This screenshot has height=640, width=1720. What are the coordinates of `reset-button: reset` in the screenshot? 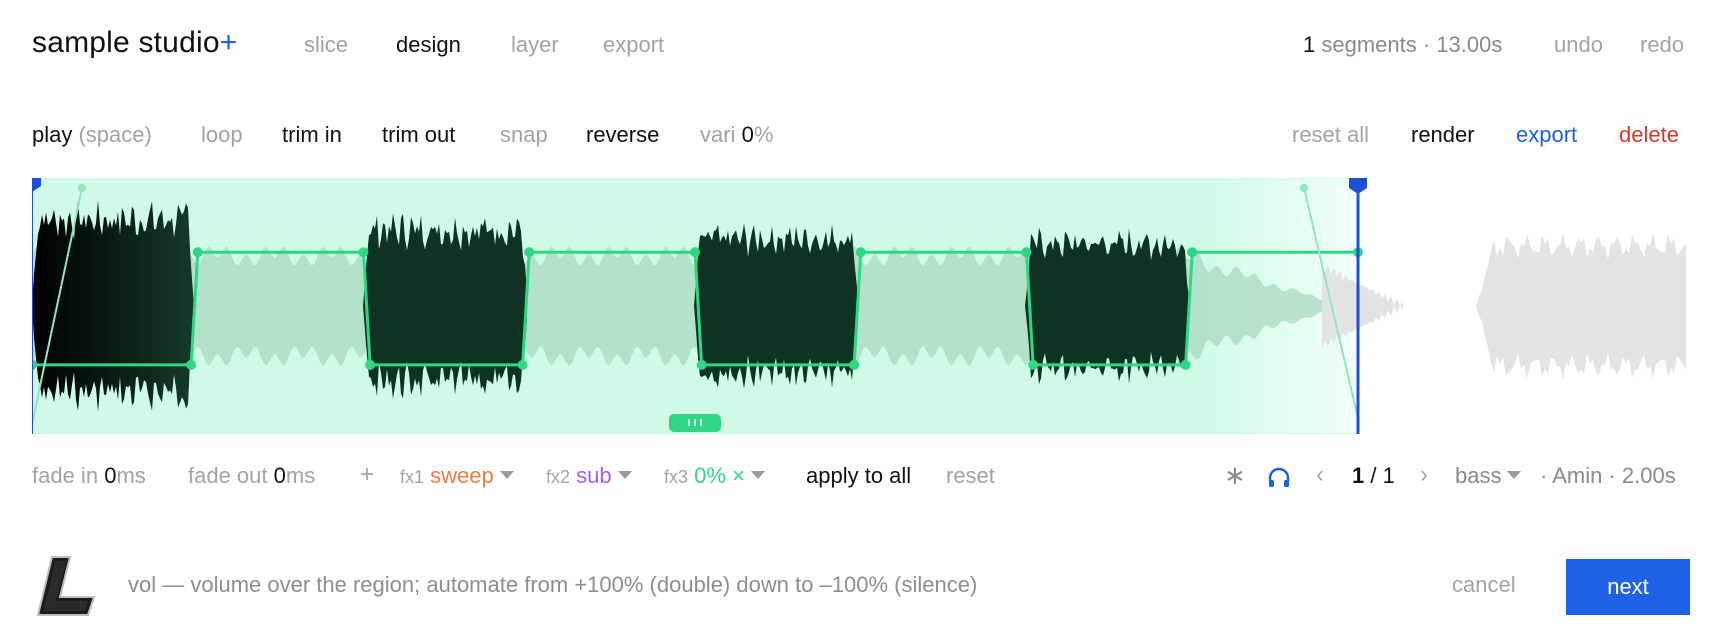 It's located at (970, 476).